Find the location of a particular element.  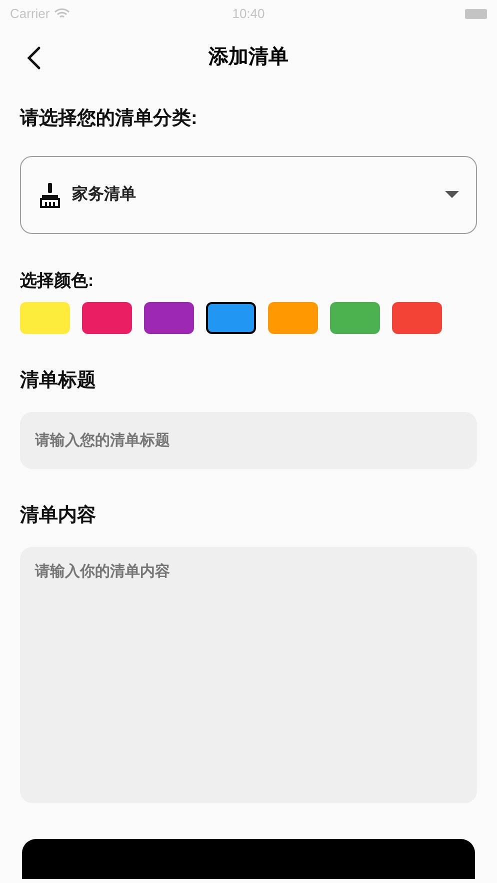

back-icon is located at coordinates (34, 58).